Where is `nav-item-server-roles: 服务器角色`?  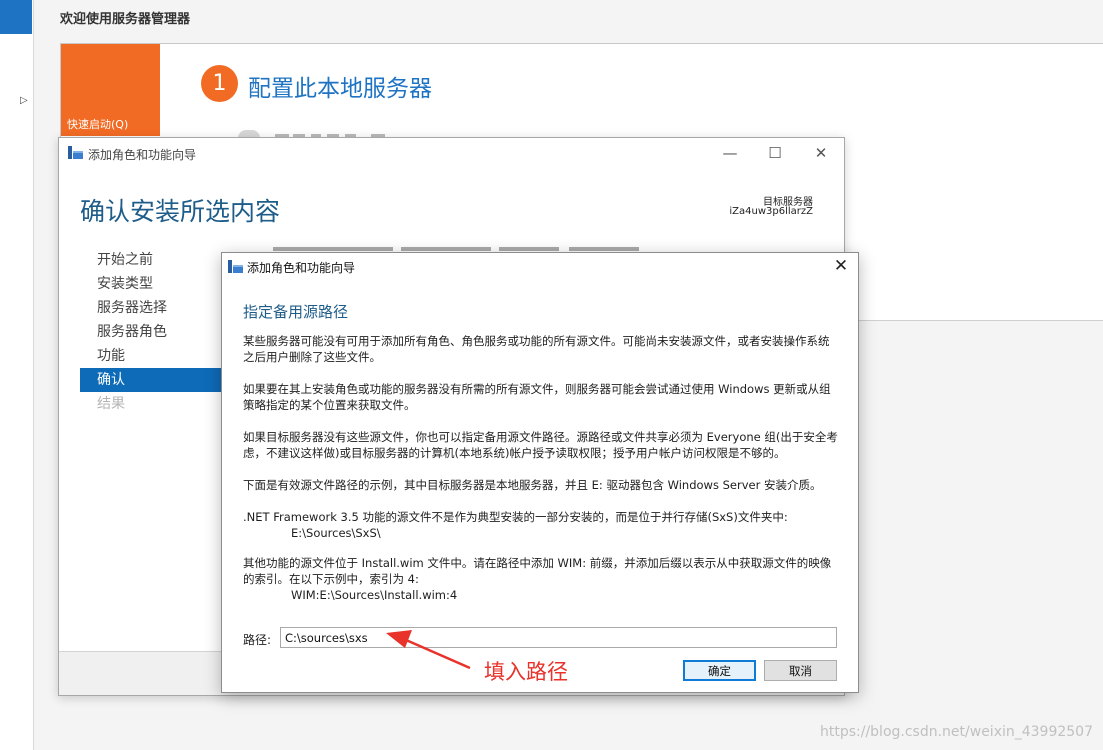
nav-item-server-roles: 服务器角色 is located at coordinates (152, 332).